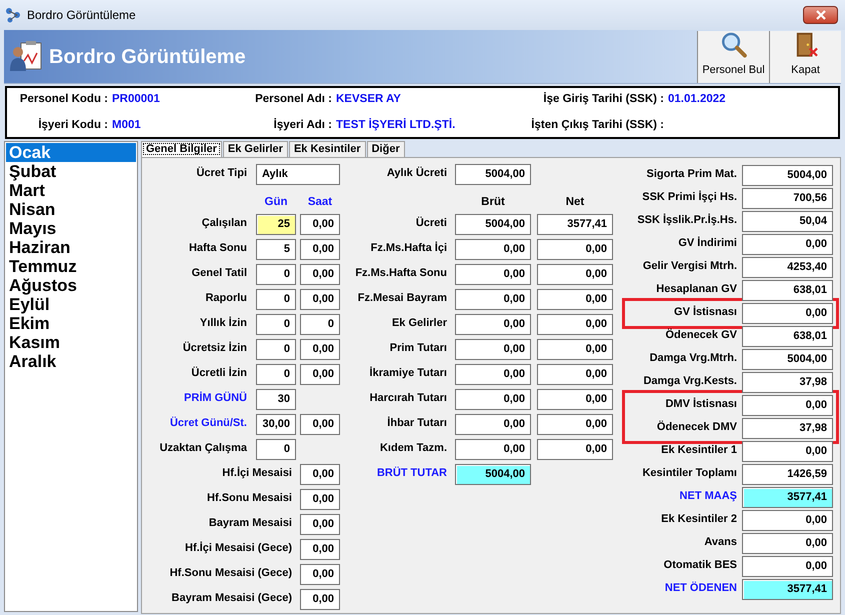 The image size is (845, 615). What do you see at coordinates (82, 15) in the screenshot?
I see `window-title: Bordro Görüntüleme` at bounding box center [82, 15].